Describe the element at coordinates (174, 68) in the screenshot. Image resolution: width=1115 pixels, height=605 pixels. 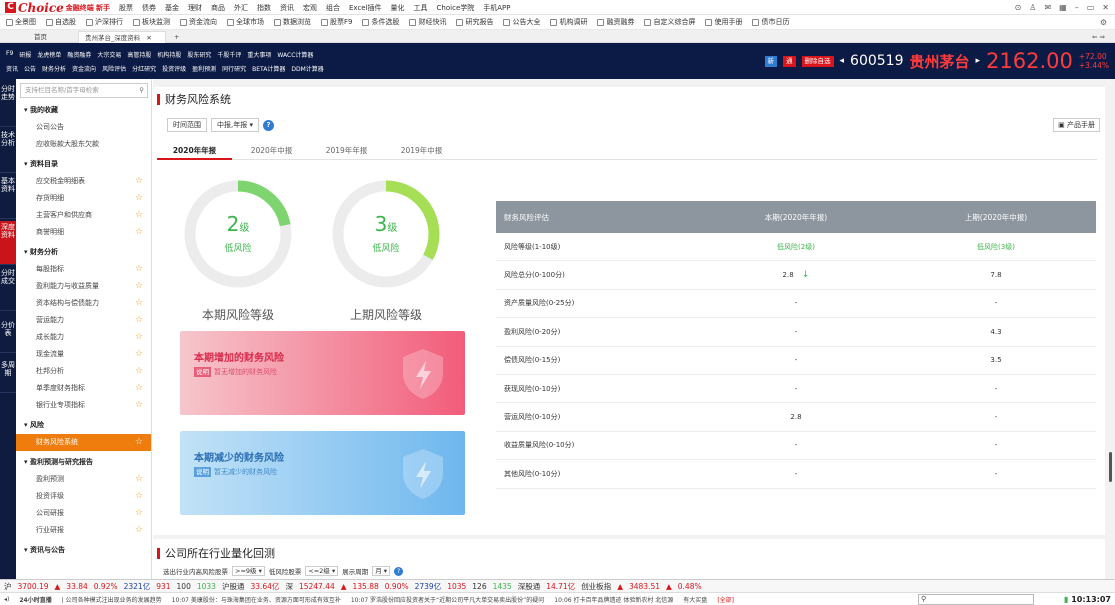
I see `tool-link: 投资评级` at that location.